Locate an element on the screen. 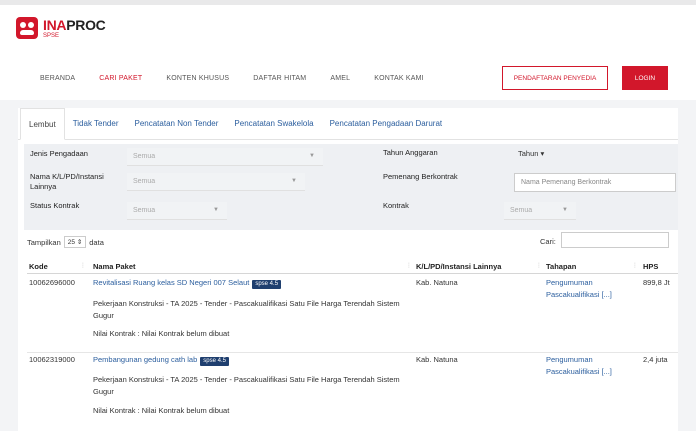 The height and width of the screenshot is (431, 696). login-button: LOGIN is located at coordinates (645, 78).